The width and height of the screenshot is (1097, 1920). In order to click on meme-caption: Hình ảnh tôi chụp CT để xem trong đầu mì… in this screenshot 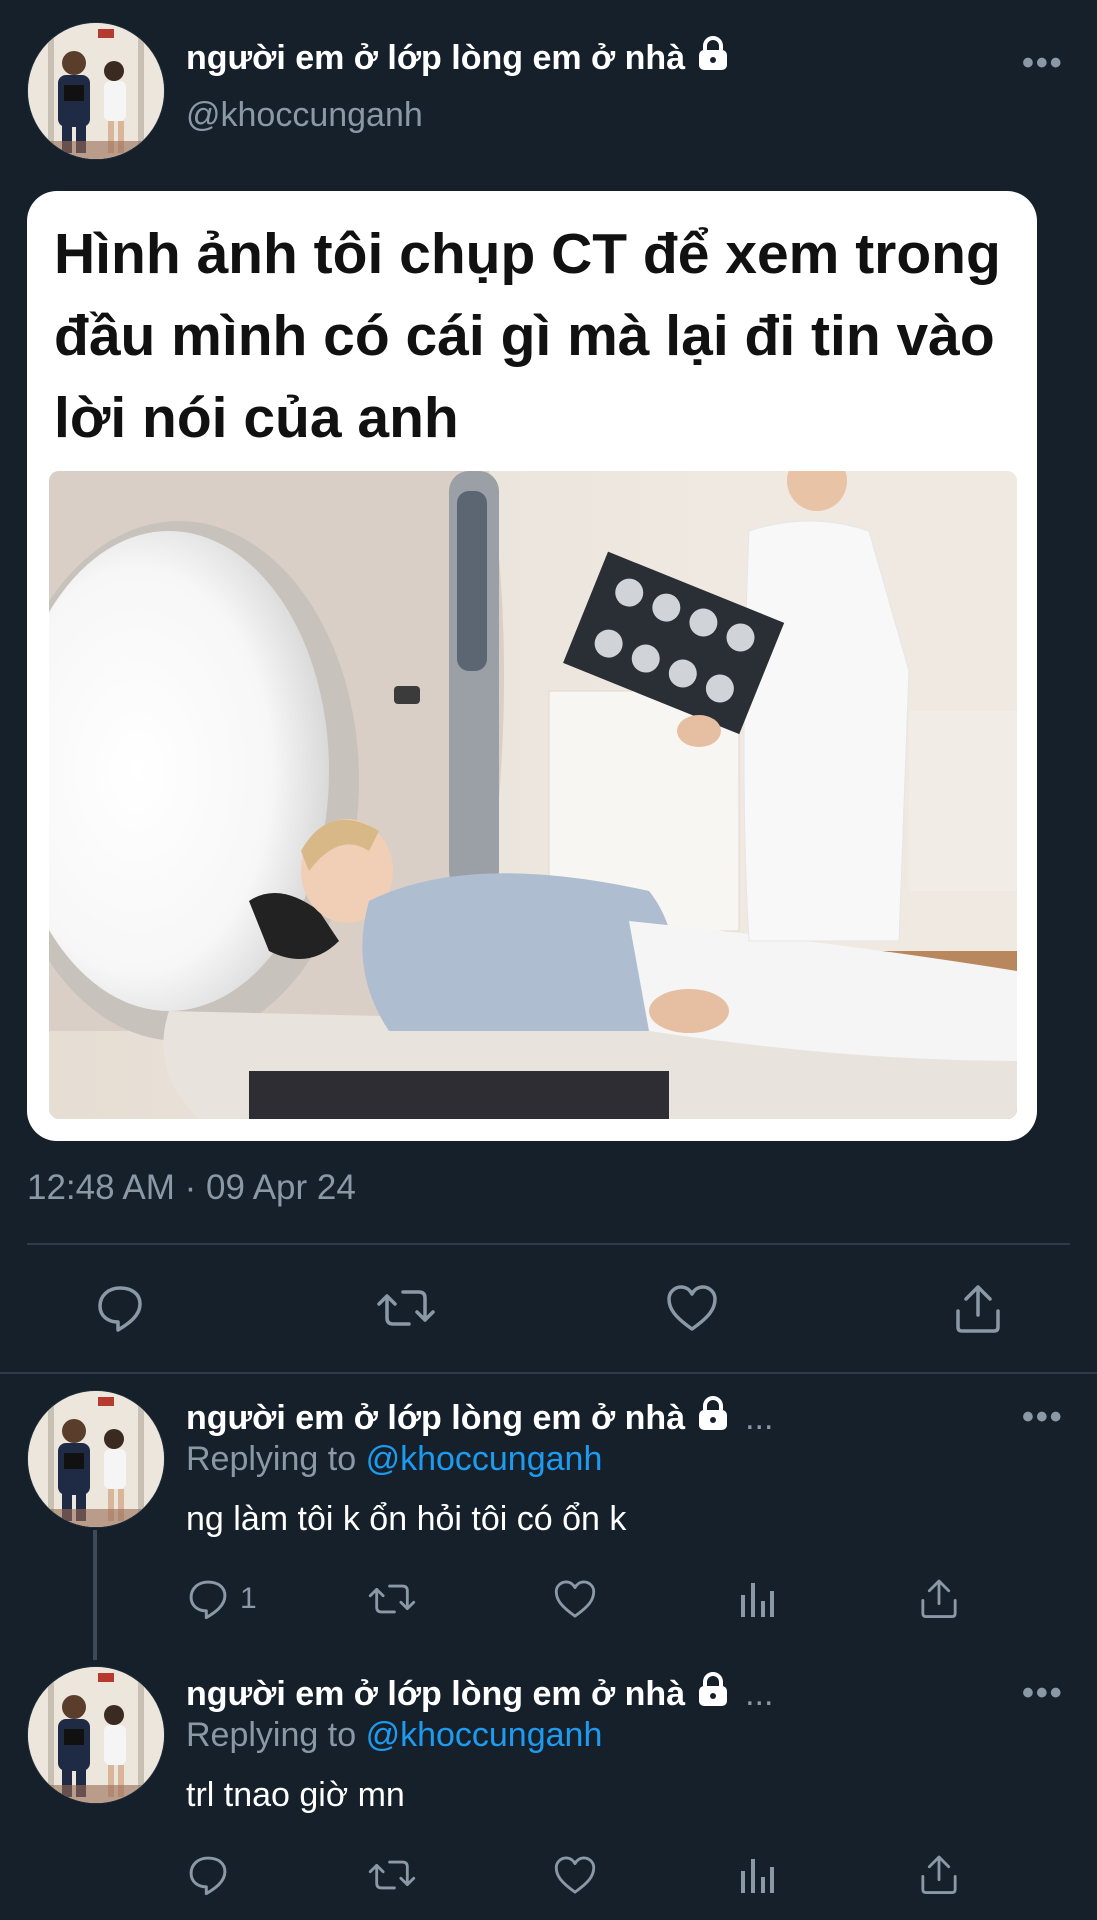, I will do `click(527, 336)`.